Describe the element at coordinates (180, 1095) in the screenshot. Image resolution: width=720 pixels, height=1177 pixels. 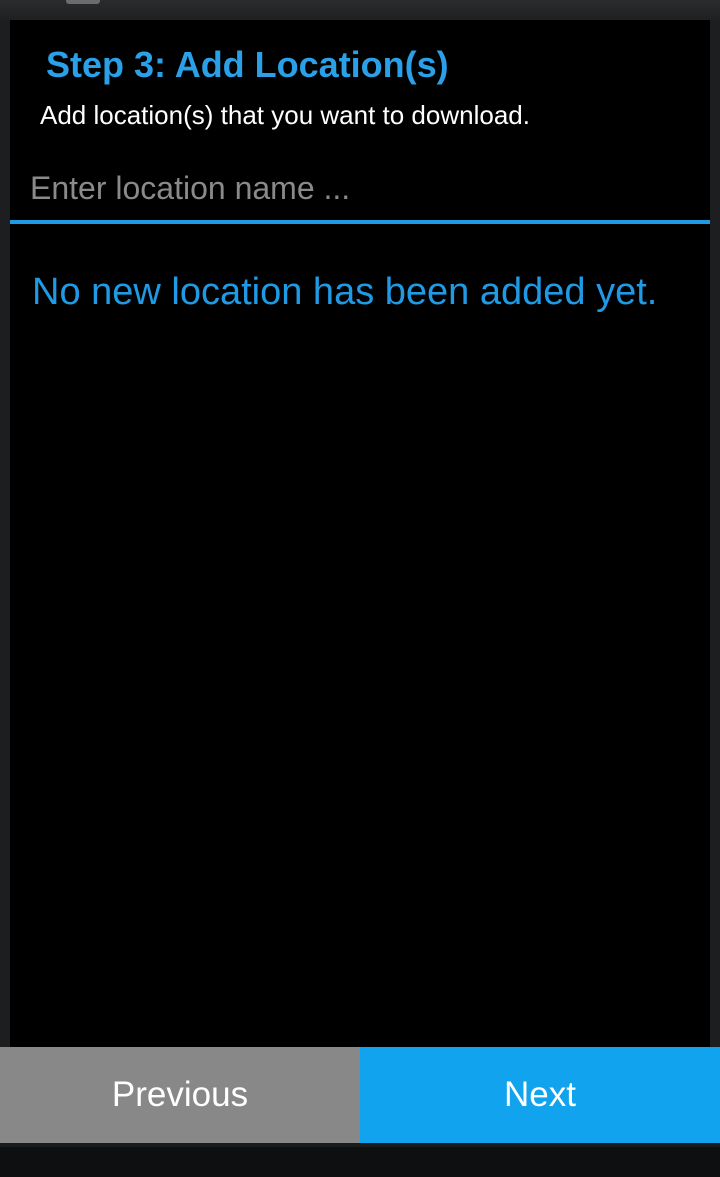
I see `previous-button: Previous` at that location.